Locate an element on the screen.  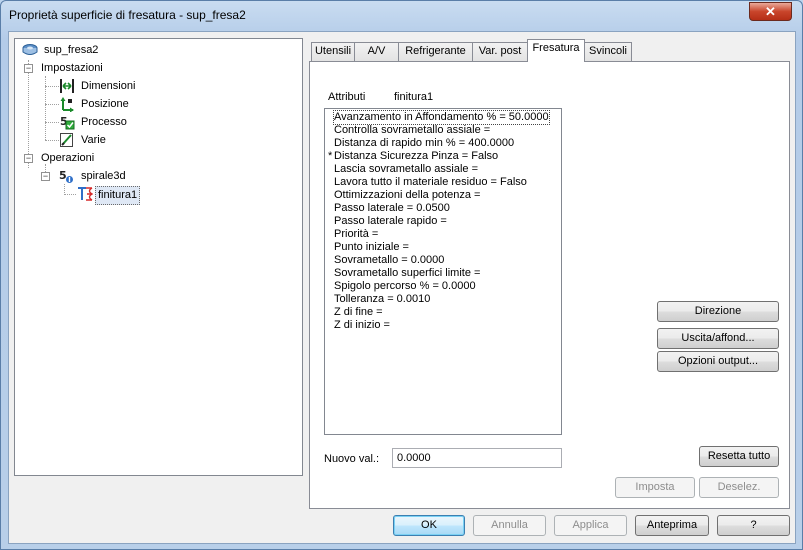
preview-button: Anteprima is located at coordinates (672, 525).